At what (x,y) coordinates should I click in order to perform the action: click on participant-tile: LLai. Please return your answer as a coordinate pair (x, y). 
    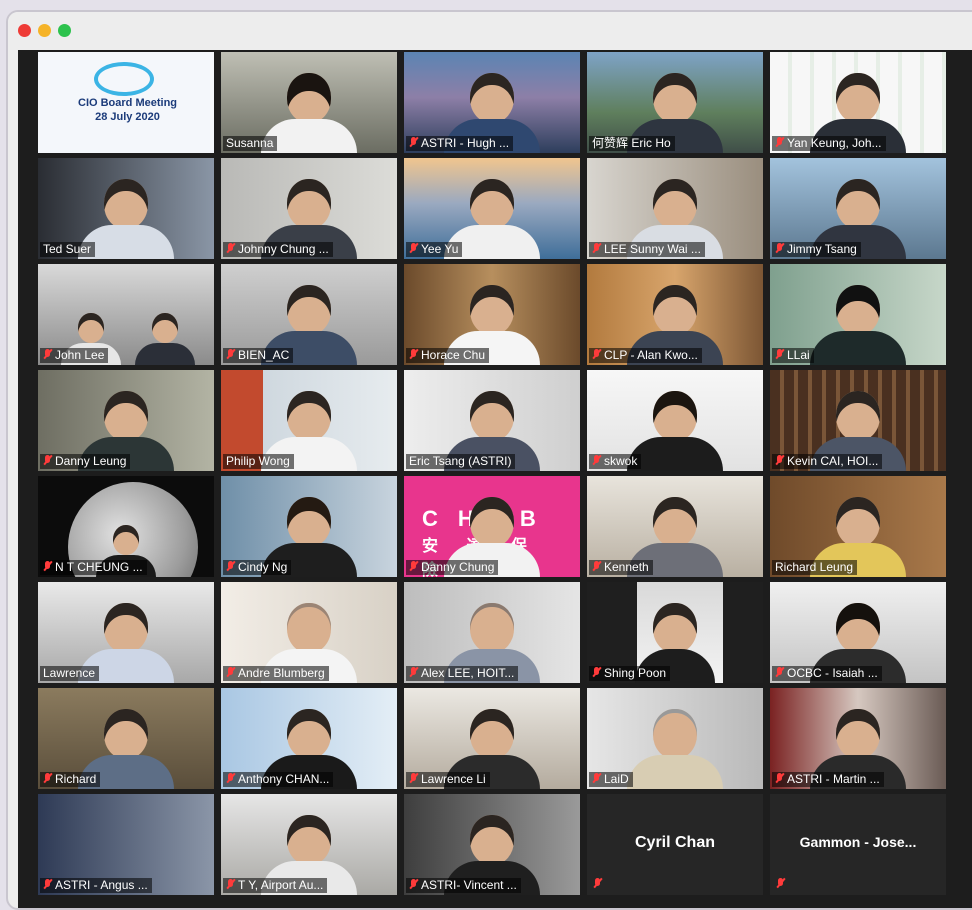
    Looking at the image, I should click on (858, 314).